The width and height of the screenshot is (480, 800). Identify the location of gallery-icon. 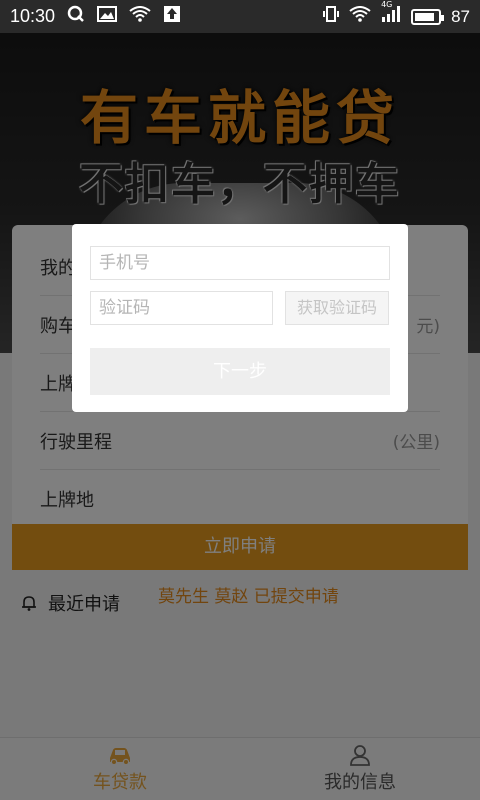
(107, 16).